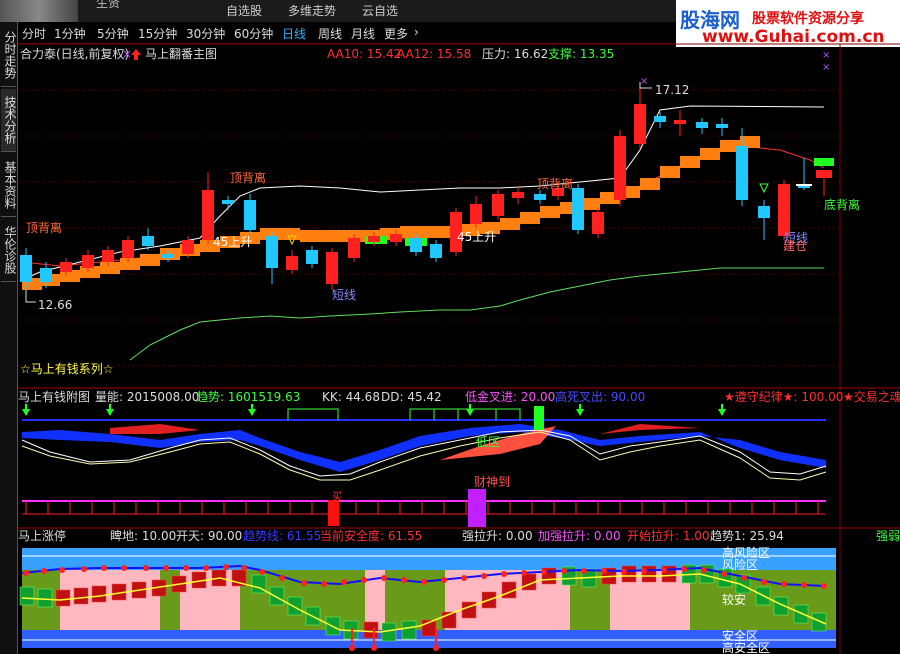  What do you see at coordinates (477, 508) in the screenshot?
I see `wealth-signal-bar` at bounding box center [477, 508].